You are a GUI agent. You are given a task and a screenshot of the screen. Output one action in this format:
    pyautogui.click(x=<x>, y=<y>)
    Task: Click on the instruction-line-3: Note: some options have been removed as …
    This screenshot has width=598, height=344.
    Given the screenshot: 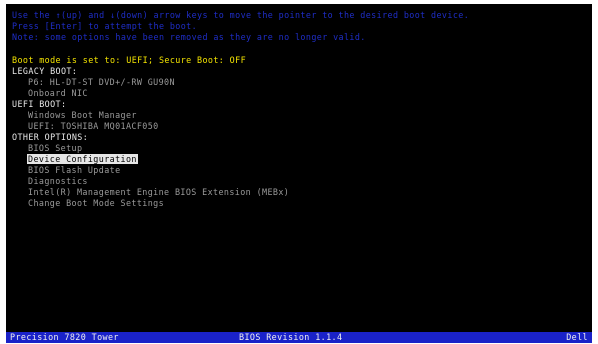 What is the action you would take?
    pyautogui.click(x=189, y=37)
    